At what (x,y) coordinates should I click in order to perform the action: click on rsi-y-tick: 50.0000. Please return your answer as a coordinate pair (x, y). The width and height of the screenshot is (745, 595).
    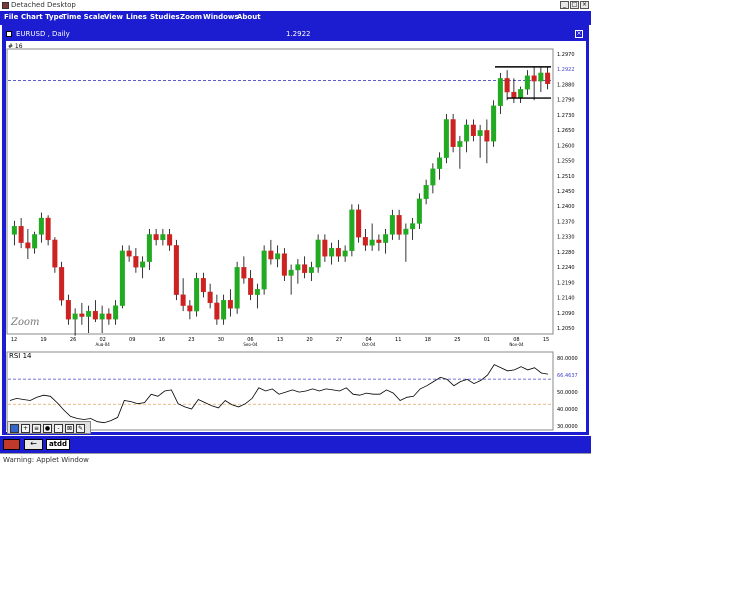
    Looking at the image, I should click on (567, 393).